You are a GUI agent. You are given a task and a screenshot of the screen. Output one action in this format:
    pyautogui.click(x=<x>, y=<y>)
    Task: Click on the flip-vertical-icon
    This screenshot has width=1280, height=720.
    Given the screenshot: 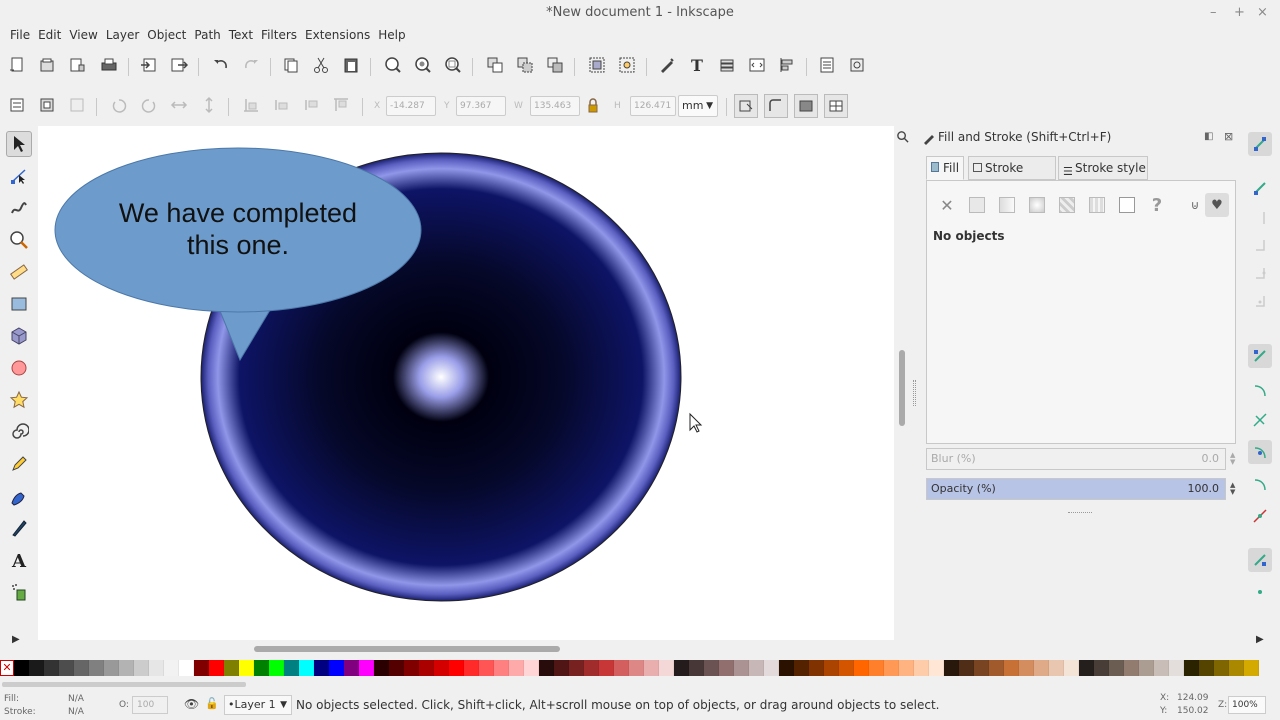 What is the action you would take?
    pyautogui.click(x=209, y=105)
    